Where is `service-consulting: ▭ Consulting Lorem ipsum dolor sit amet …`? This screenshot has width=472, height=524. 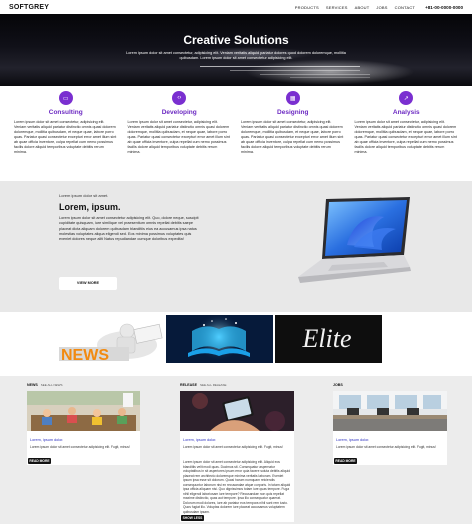
service-consulting: ▭ Consulting Lorem ipsum dolor sit amet … is located at coordinates (66, 133).